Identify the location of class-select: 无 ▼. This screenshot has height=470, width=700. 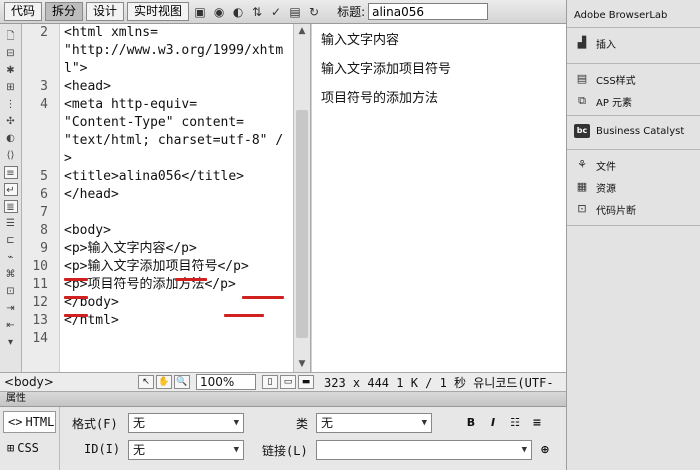
(374, 423).